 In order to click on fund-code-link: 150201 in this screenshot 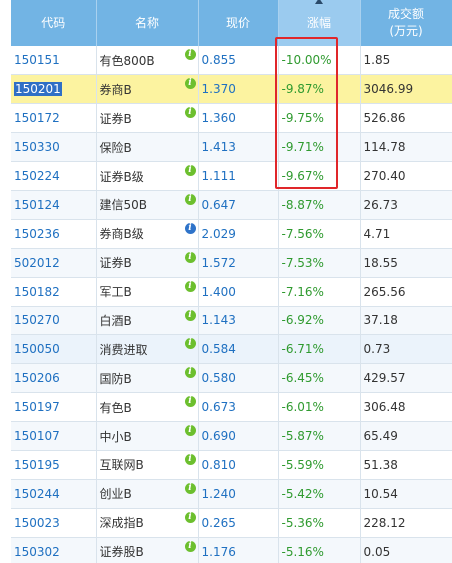, I will do `click(54, 89)`.